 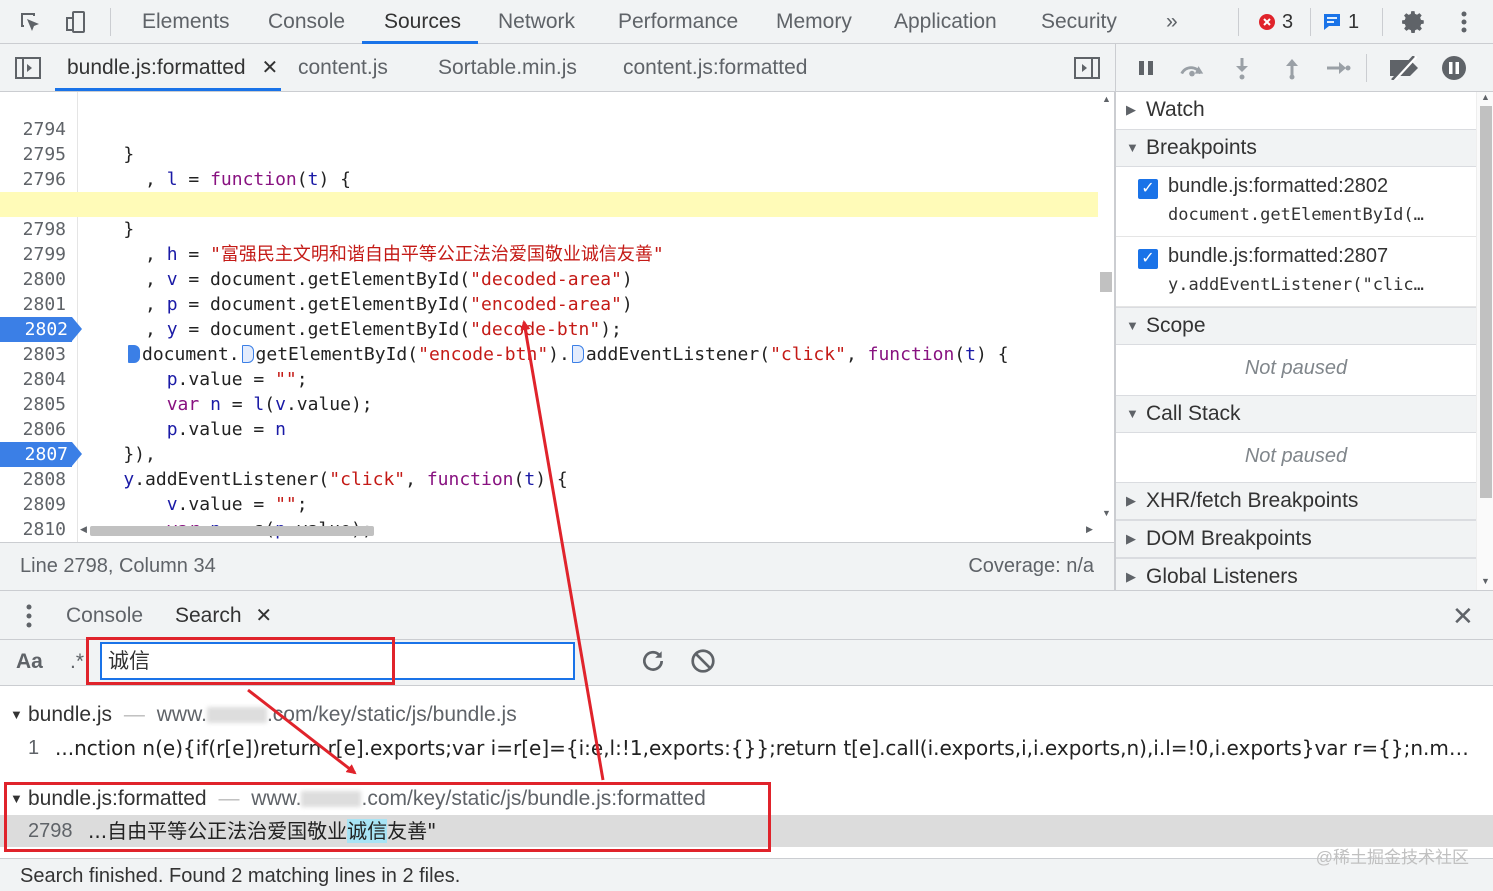 I want to click on message-count-badge: 1, so click(x=1340, y=22).